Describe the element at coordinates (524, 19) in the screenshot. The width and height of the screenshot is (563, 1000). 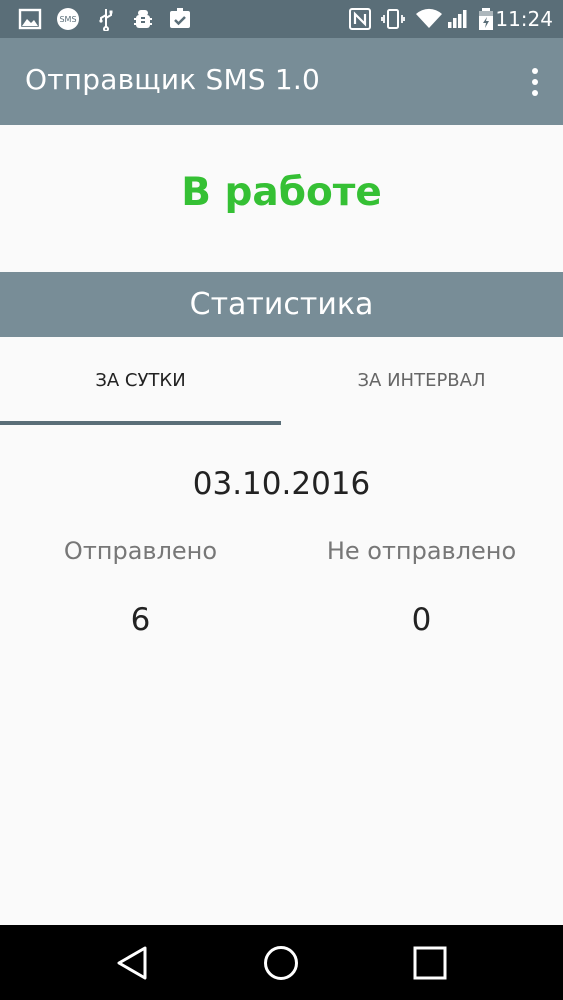
I see `status-time: 11:24` at that location.